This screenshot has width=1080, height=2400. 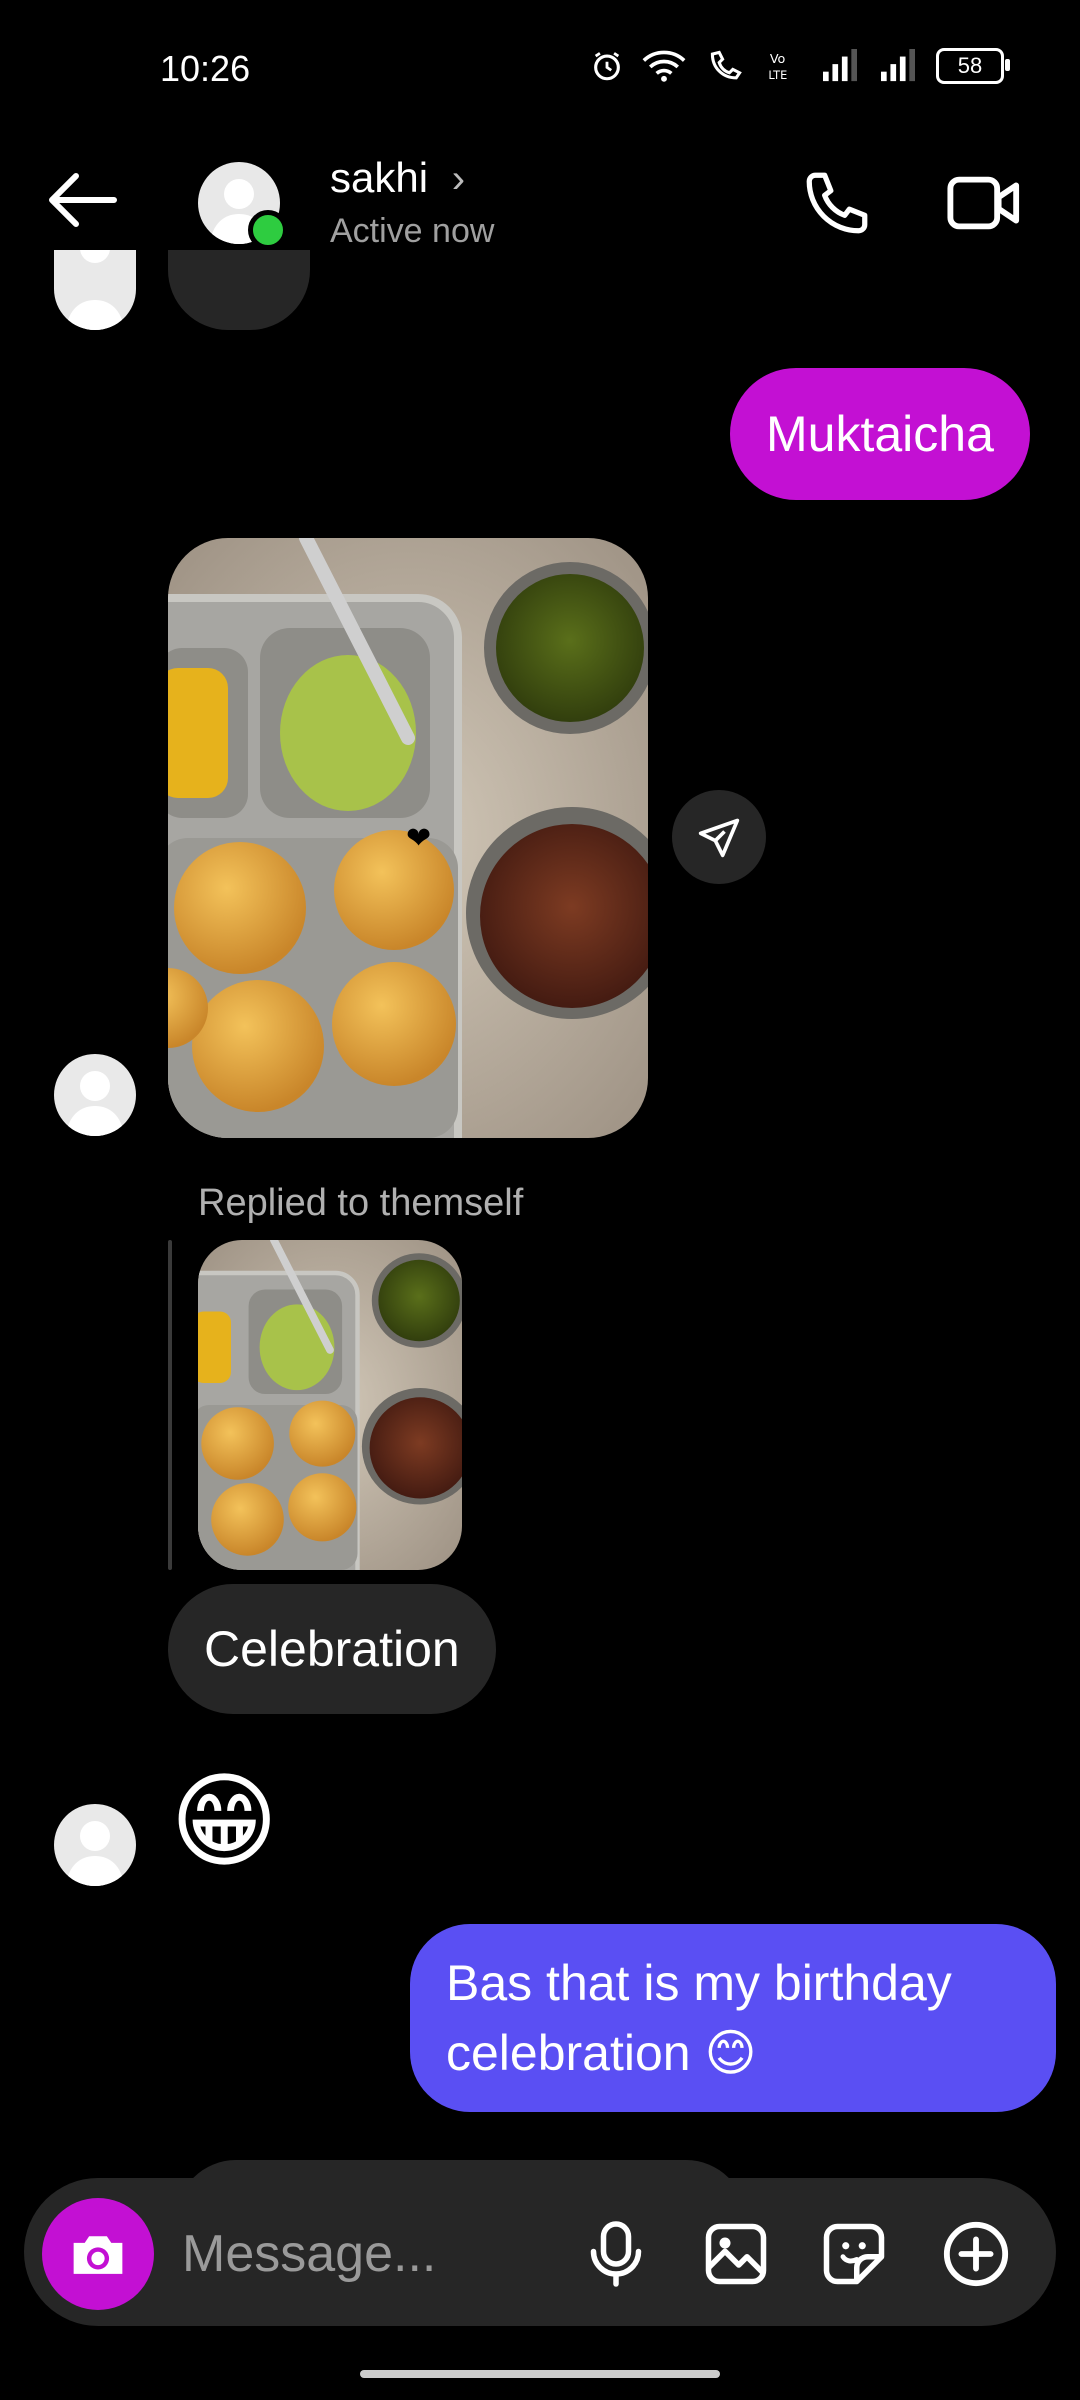 I want to click on food-thali-thumbnail-image, so click(x=330, y=1405).